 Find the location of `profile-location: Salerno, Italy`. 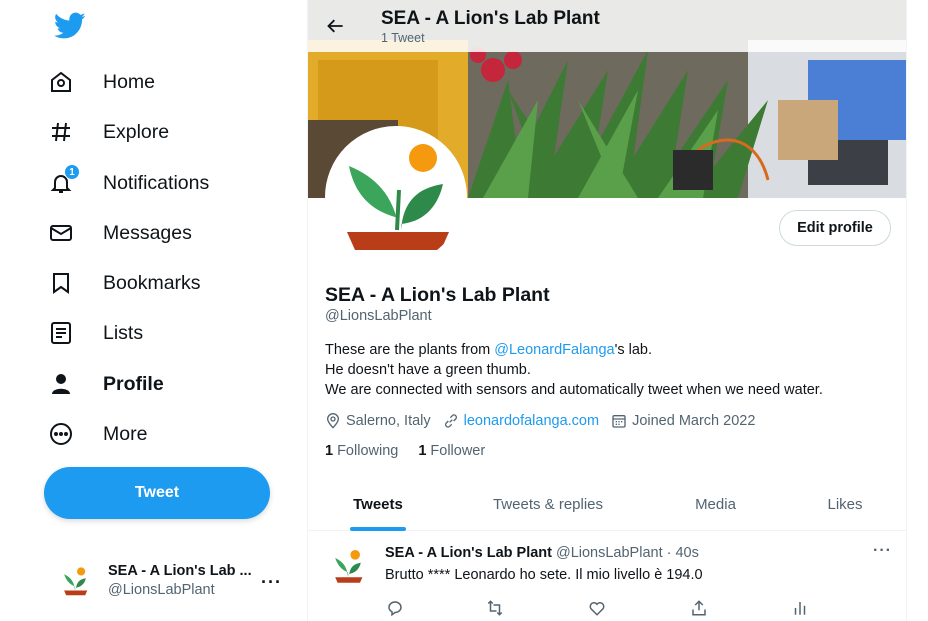

profile-location: Salerno, Italy is located at coordinates (388, 421).